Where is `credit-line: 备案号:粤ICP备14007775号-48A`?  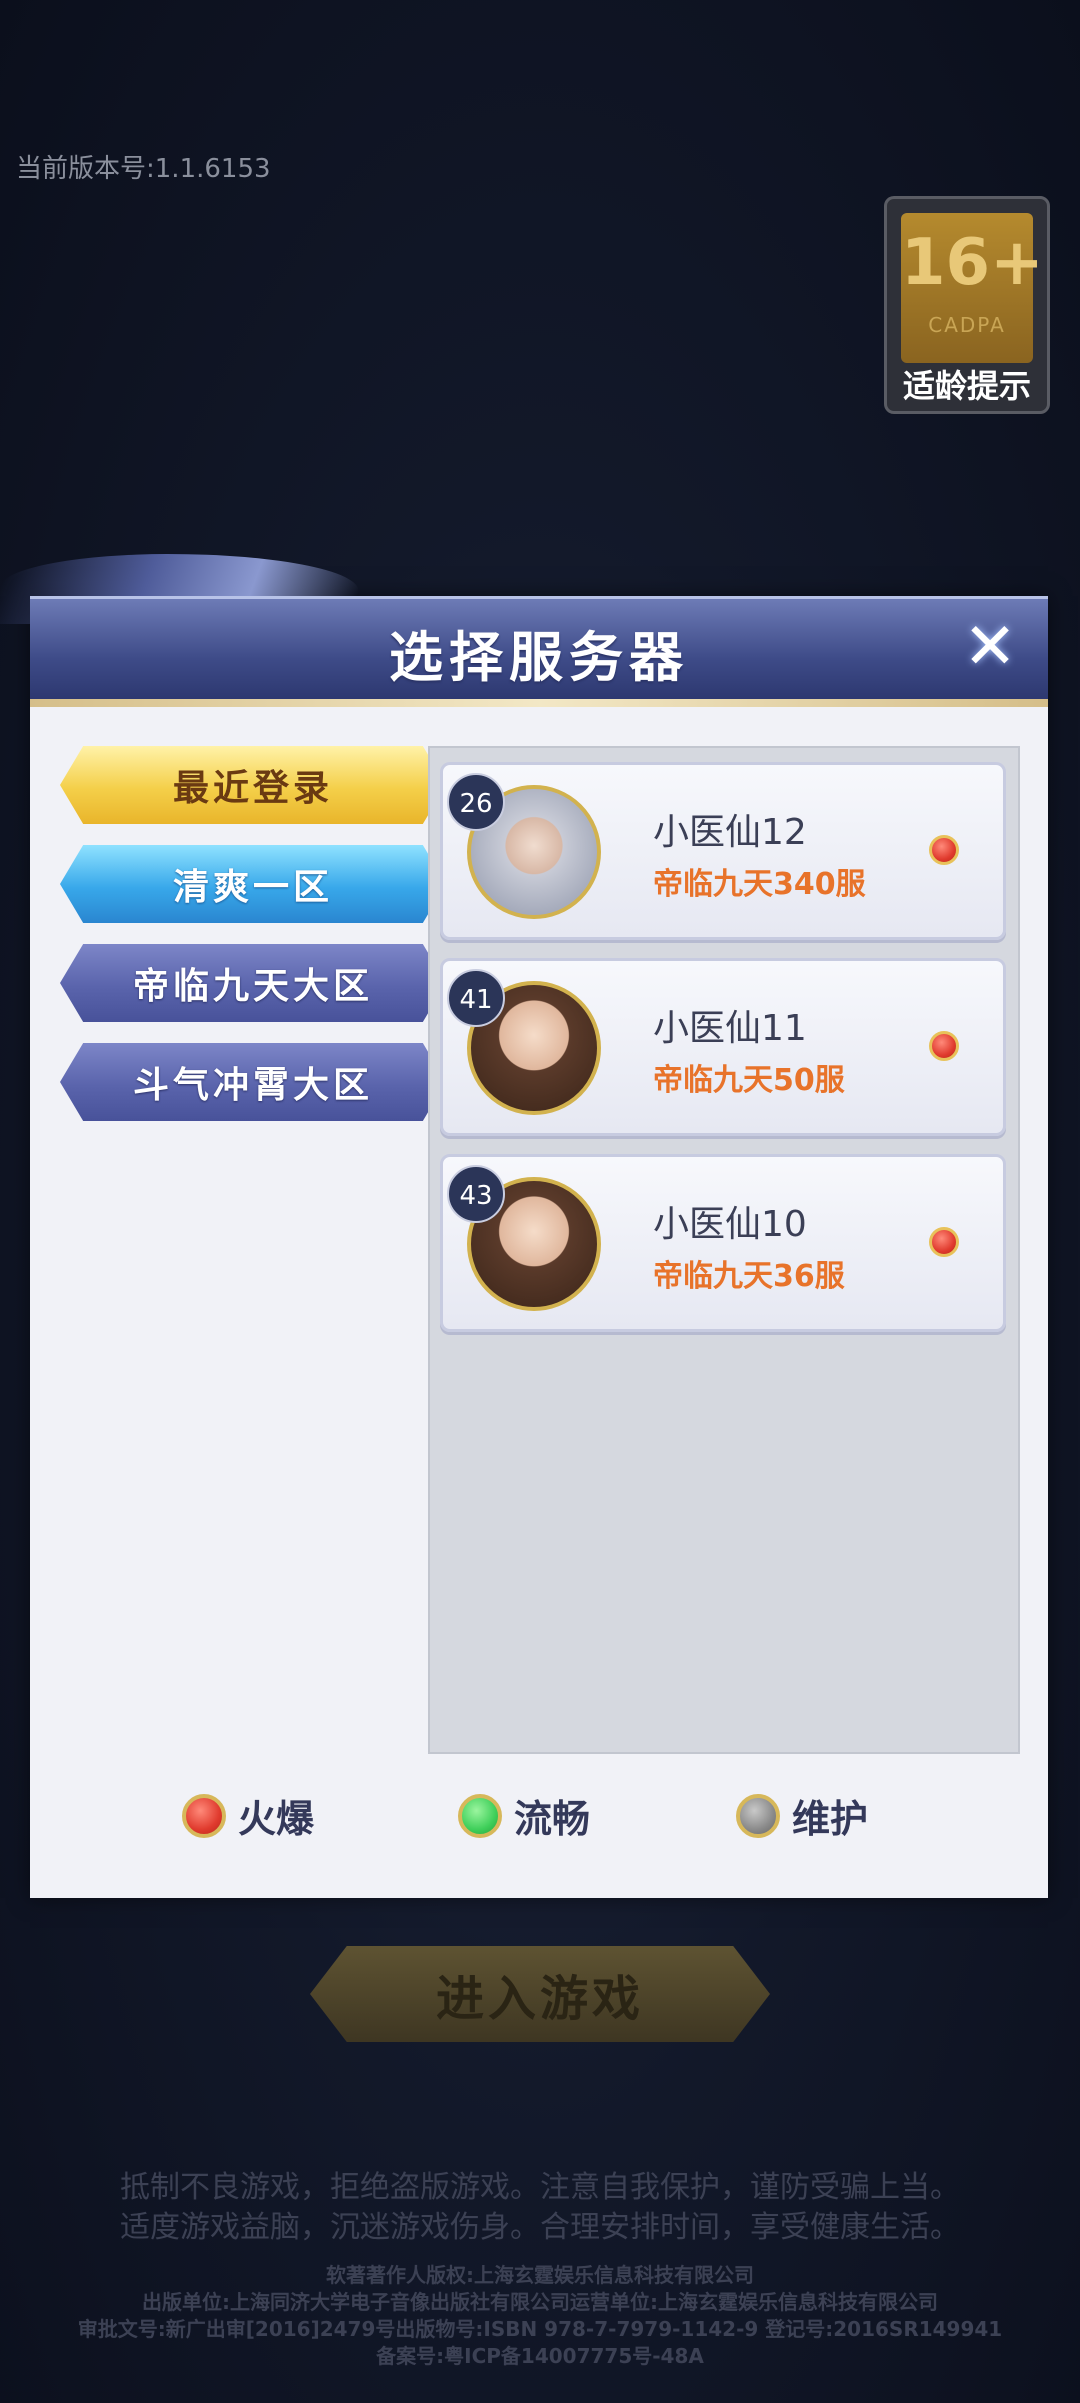 credit-line: 备案号:粤ICP备14007775号-48A is located at coordinates (540, 2356).